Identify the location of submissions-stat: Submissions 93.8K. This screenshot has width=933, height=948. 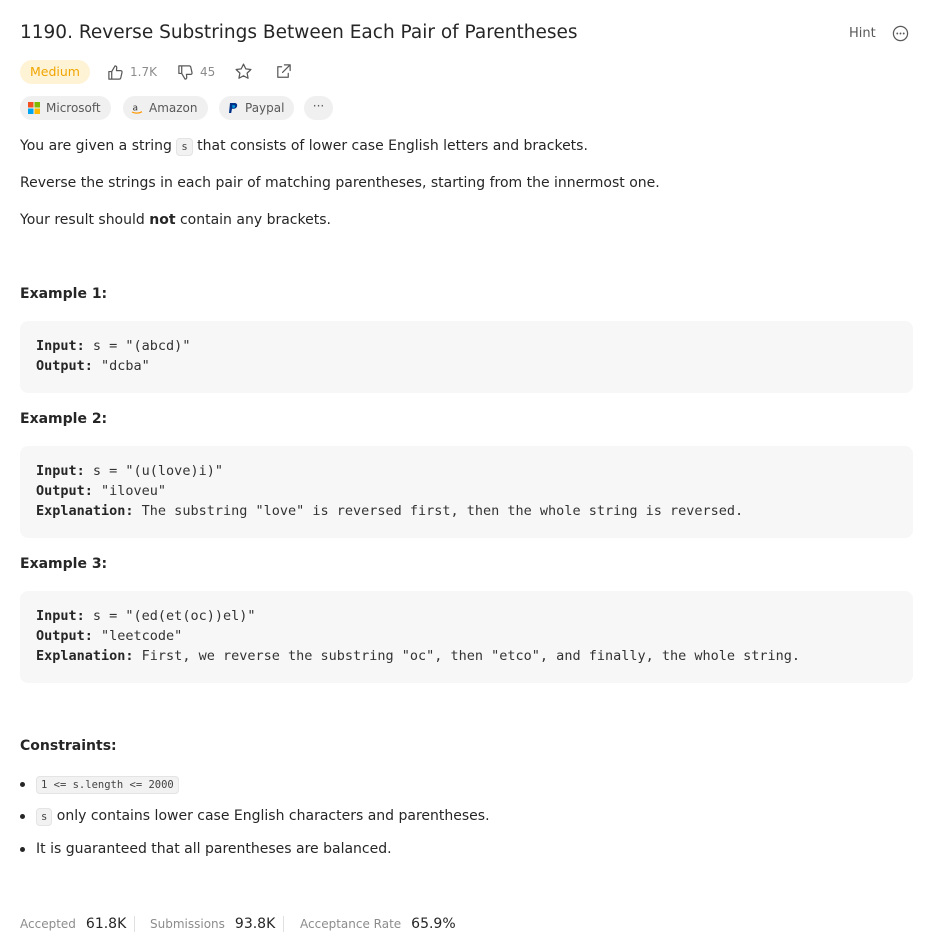
(212, 924).